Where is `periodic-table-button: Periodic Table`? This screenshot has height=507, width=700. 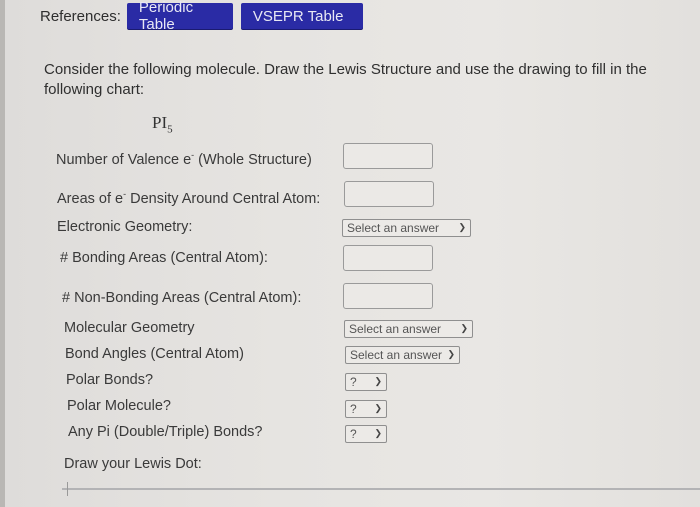
periodic-table-button: Periodic Table is located at coordinates (179, 16).